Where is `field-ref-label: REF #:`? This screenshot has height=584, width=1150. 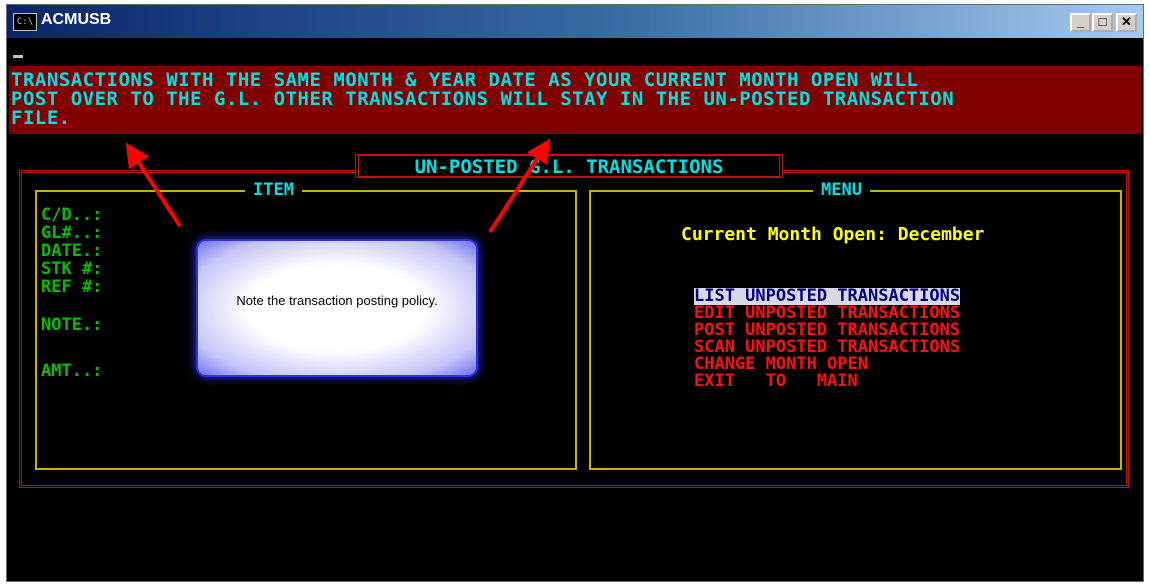
field-ref-label: REF #: is located at coordinates (72, 287).